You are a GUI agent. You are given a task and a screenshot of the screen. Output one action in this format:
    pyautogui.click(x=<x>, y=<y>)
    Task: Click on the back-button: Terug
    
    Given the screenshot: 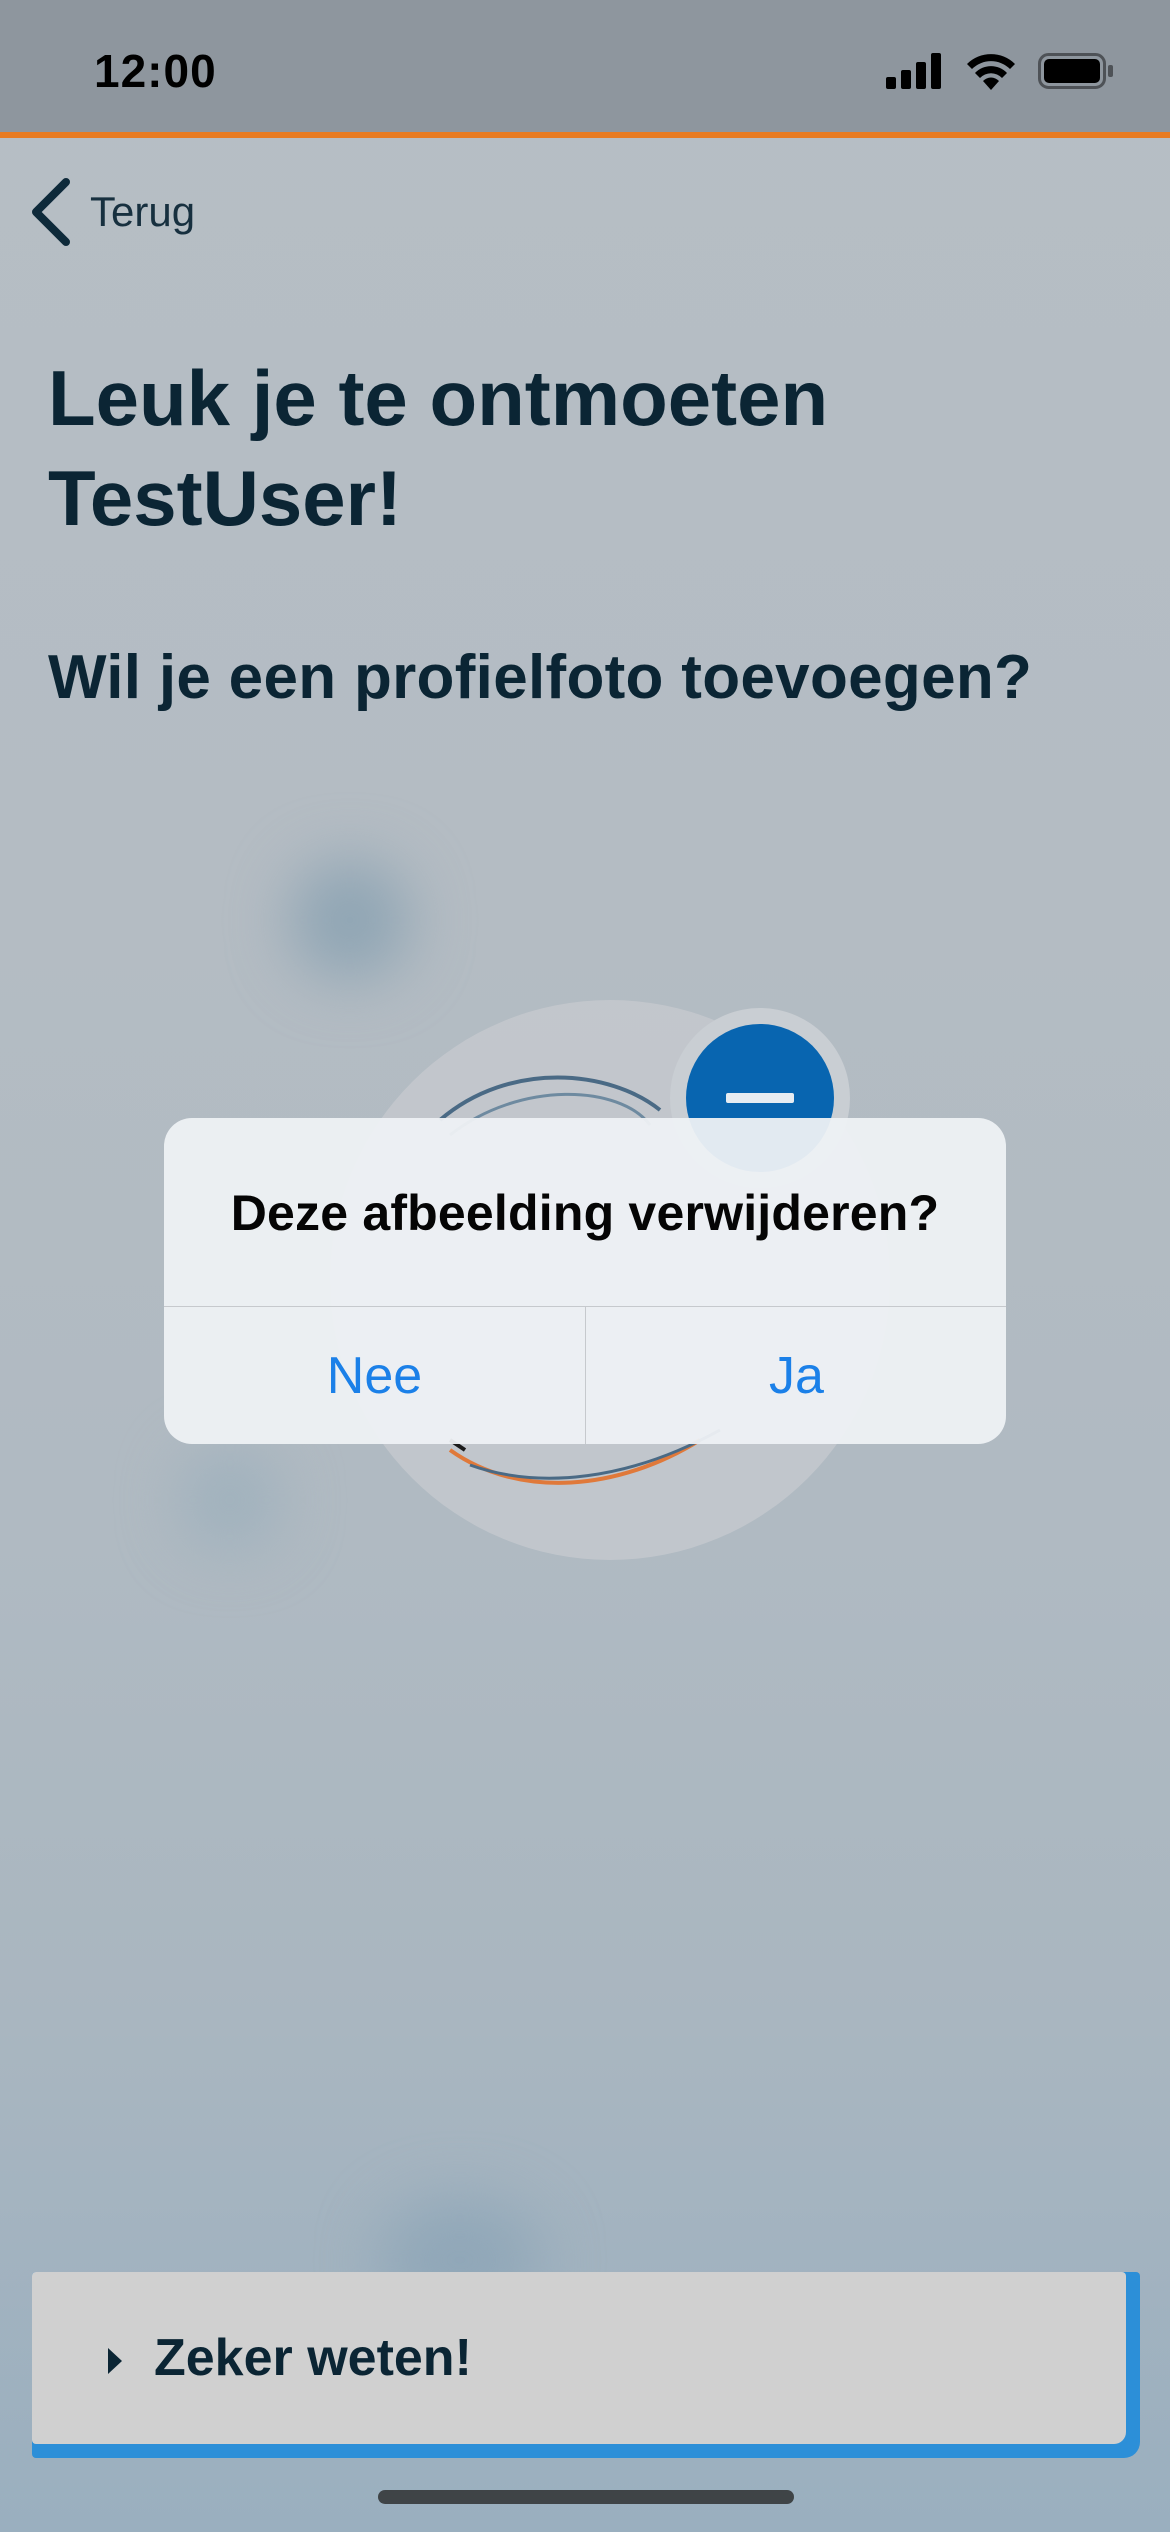 What is the action you would take?
    pyautogui.click(x=111, y=212)
    